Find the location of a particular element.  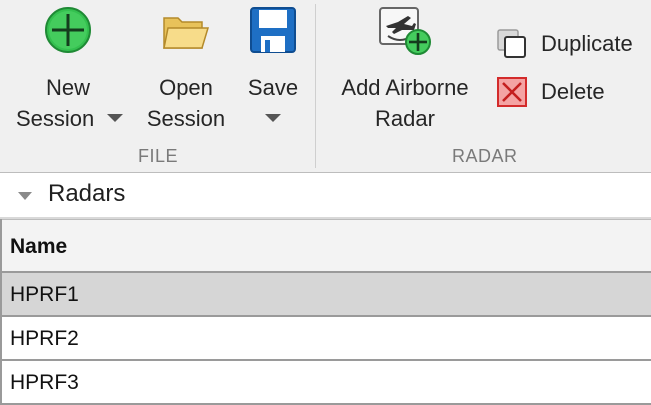

new-session-button: New Session is located at coordinates (68, 70).